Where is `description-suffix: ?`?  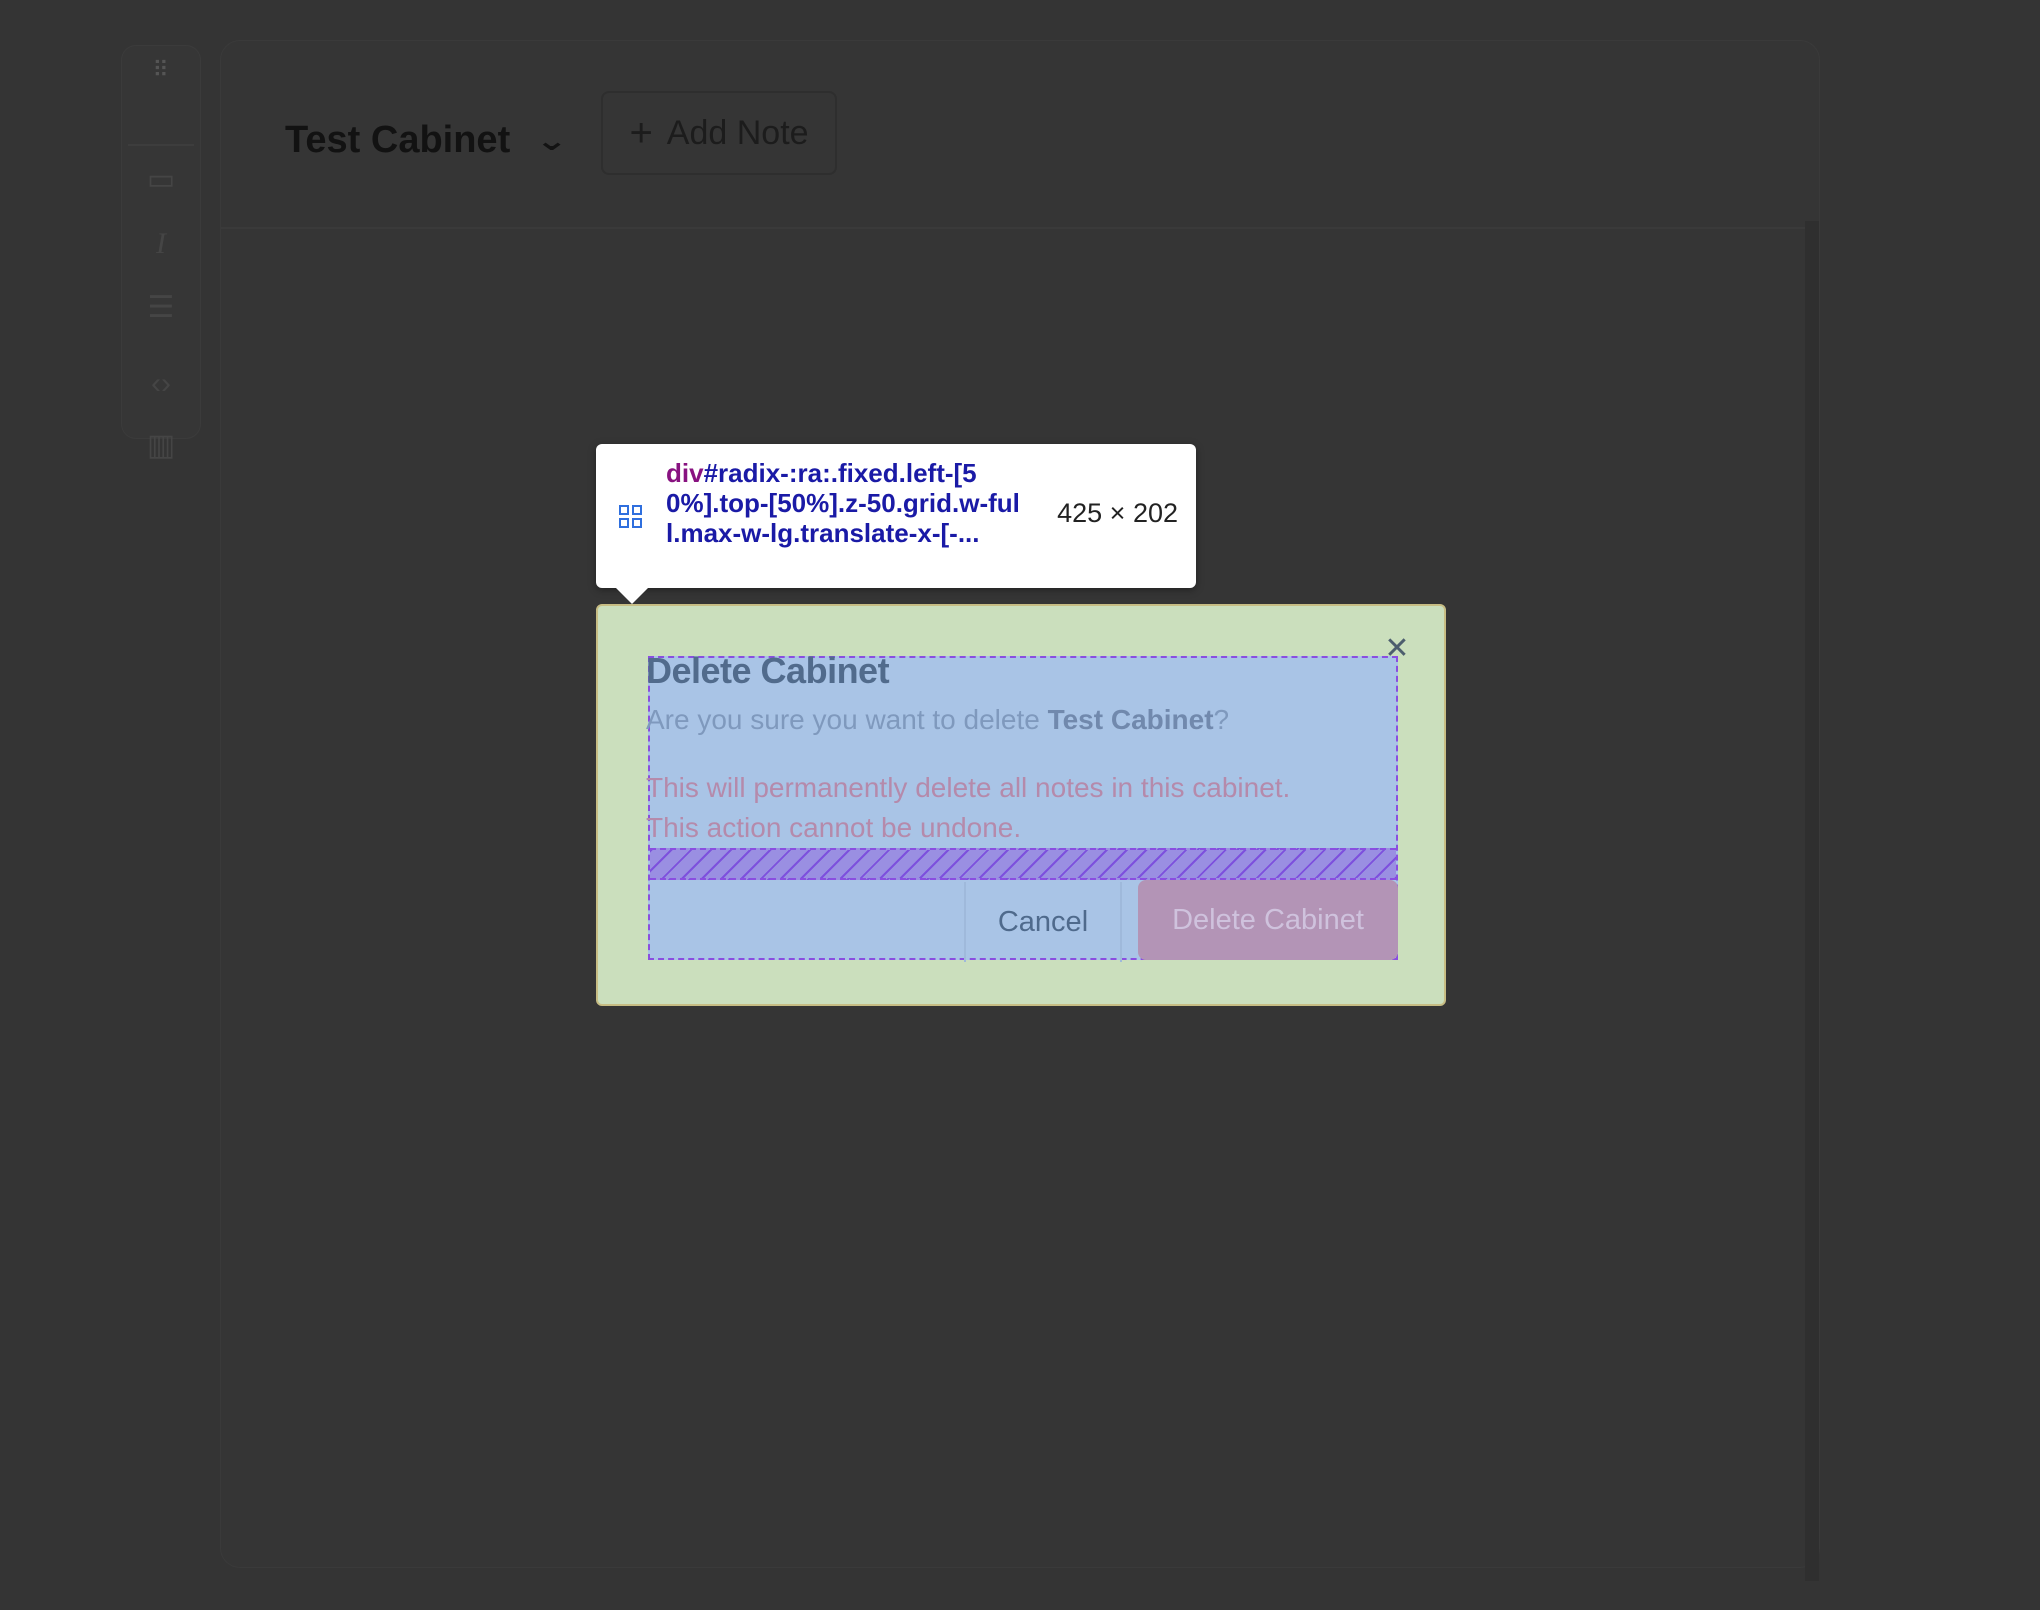
description-suffix: ? is located at coordinates (1221, 719).